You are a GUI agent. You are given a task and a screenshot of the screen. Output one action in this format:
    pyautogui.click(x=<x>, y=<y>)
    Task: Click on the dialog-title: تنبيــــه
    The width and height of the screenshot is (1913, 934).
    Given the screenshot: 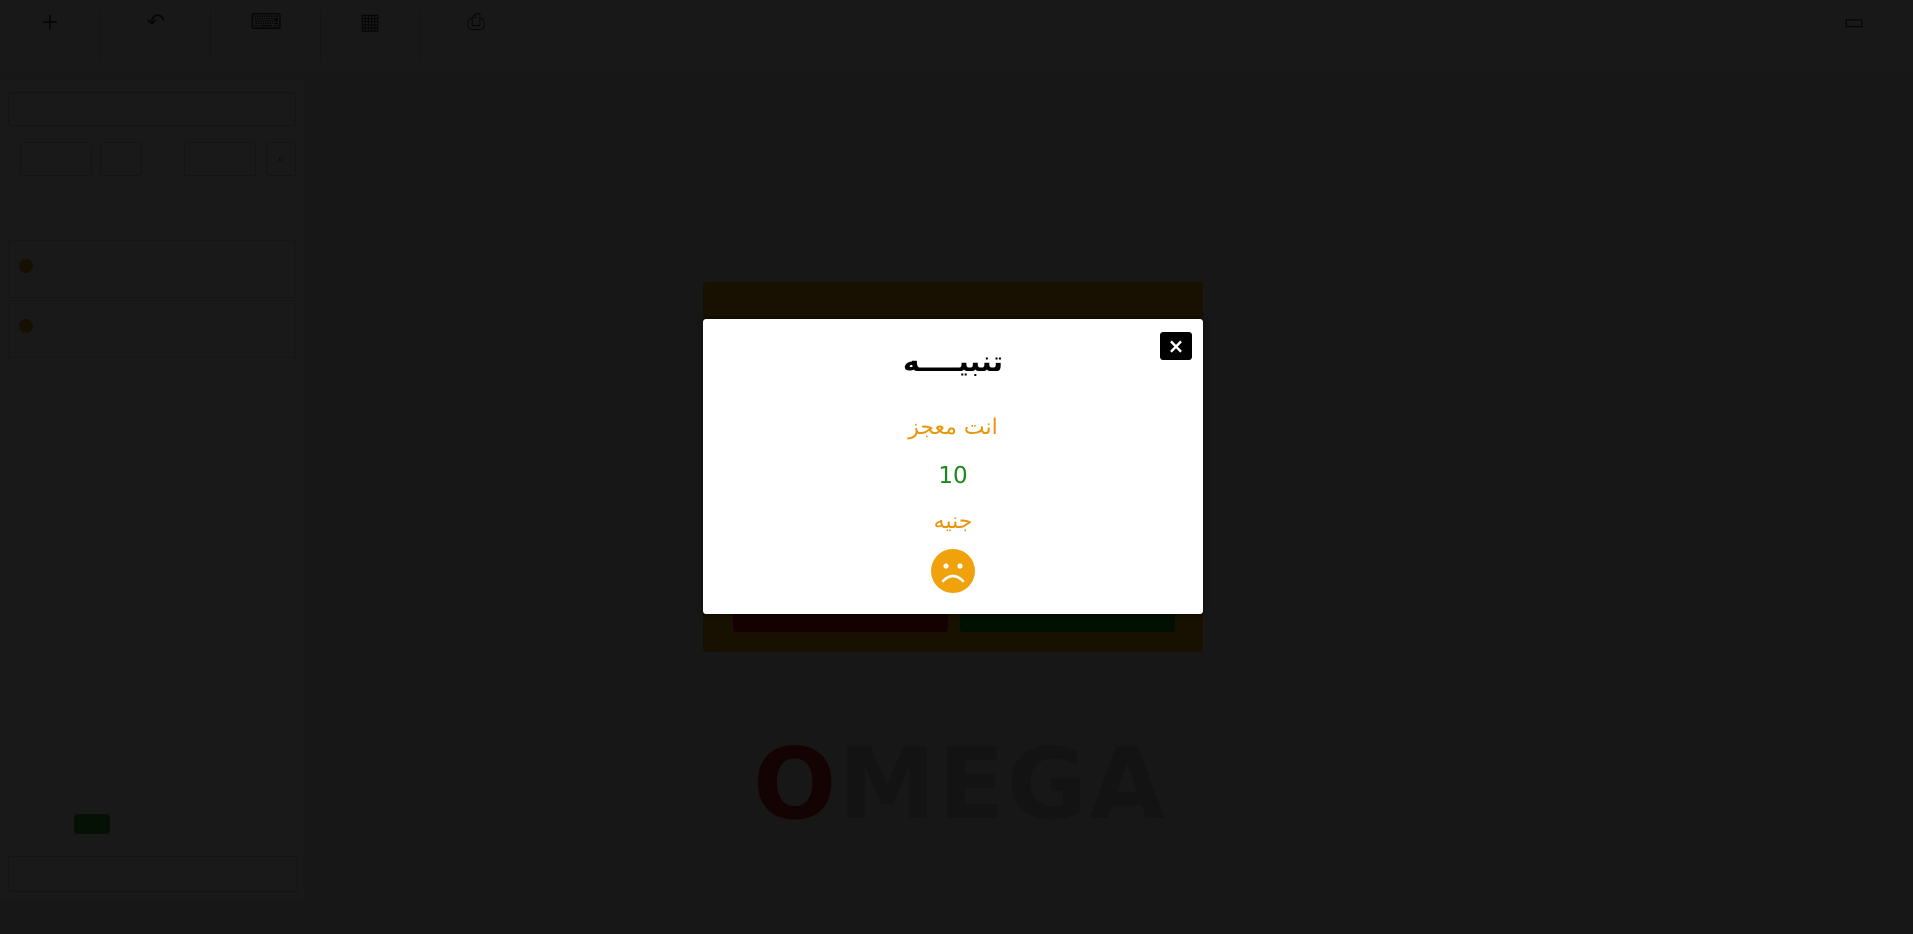 What is the action you would take?
    pyautogui.click(x=953, y=361)
    